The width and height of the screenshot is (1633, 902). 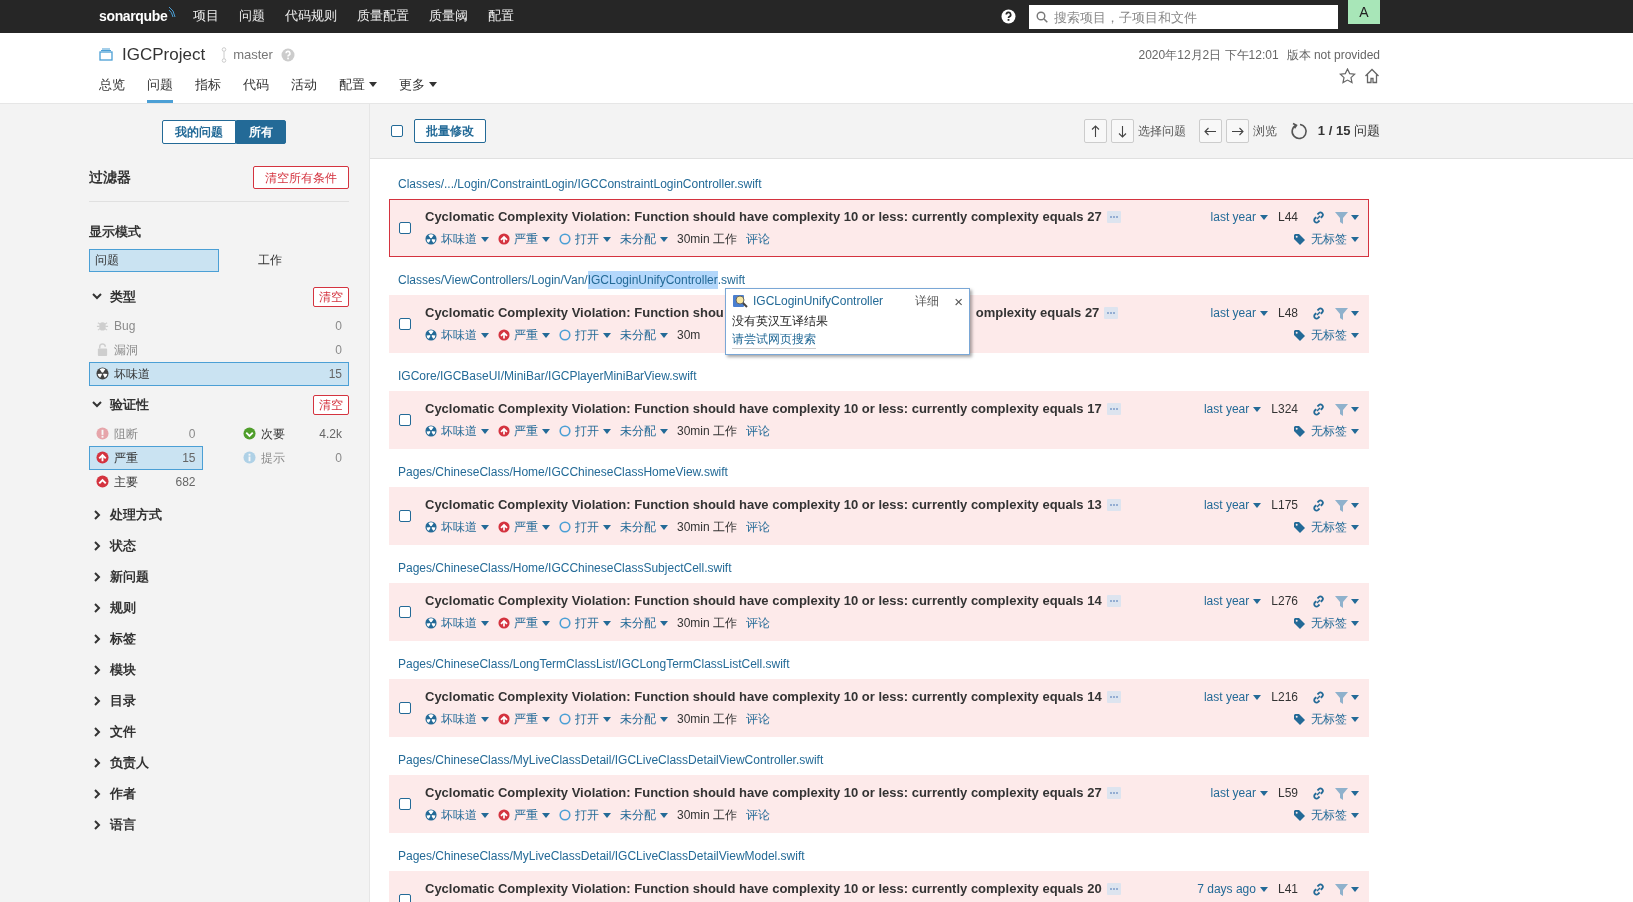 I want to click on line-number: L59, so click(x=1287, y=793).